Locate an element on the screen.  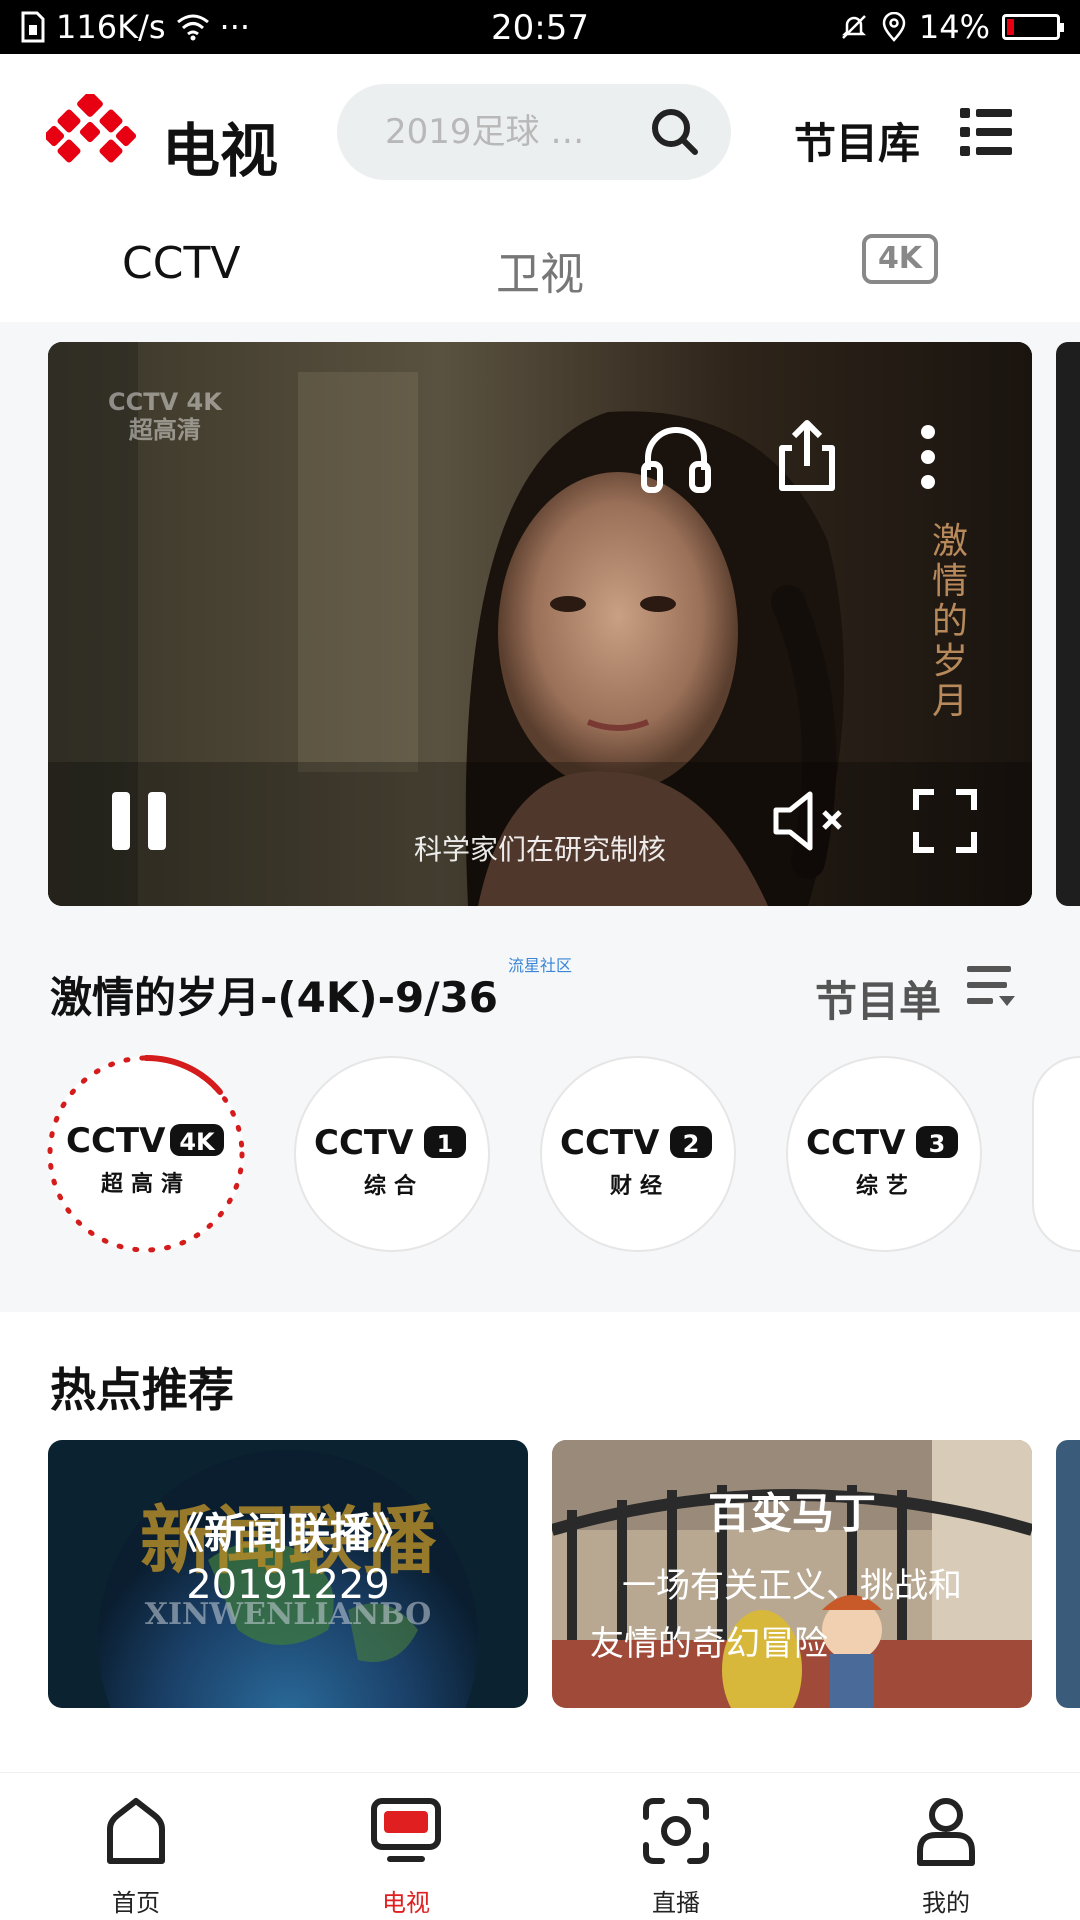
schedule-list-icon is located at coordinates (991, 988).